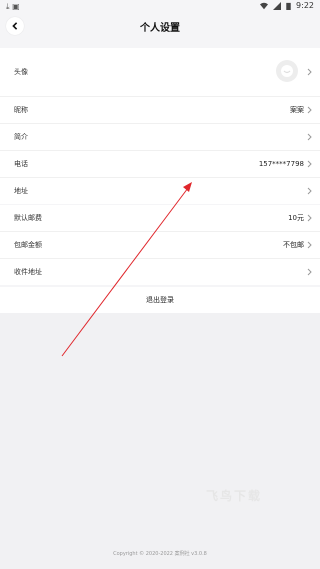 This screenshot has width=320, height=569. Describe the element at coordinates (305, 5) in the screenshot. I see `status-time: 9:22` at that location.